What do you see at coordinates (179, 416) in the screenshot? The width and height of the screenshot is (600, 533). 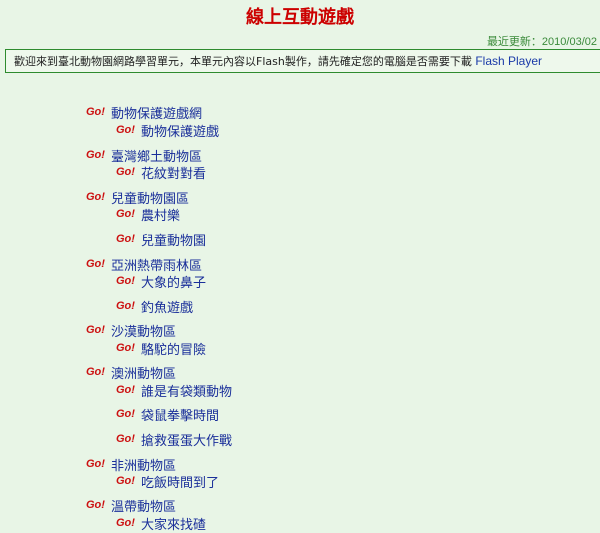 I see `link-label: 袋鼠拳擊時間` at bounding box center [179, 416].